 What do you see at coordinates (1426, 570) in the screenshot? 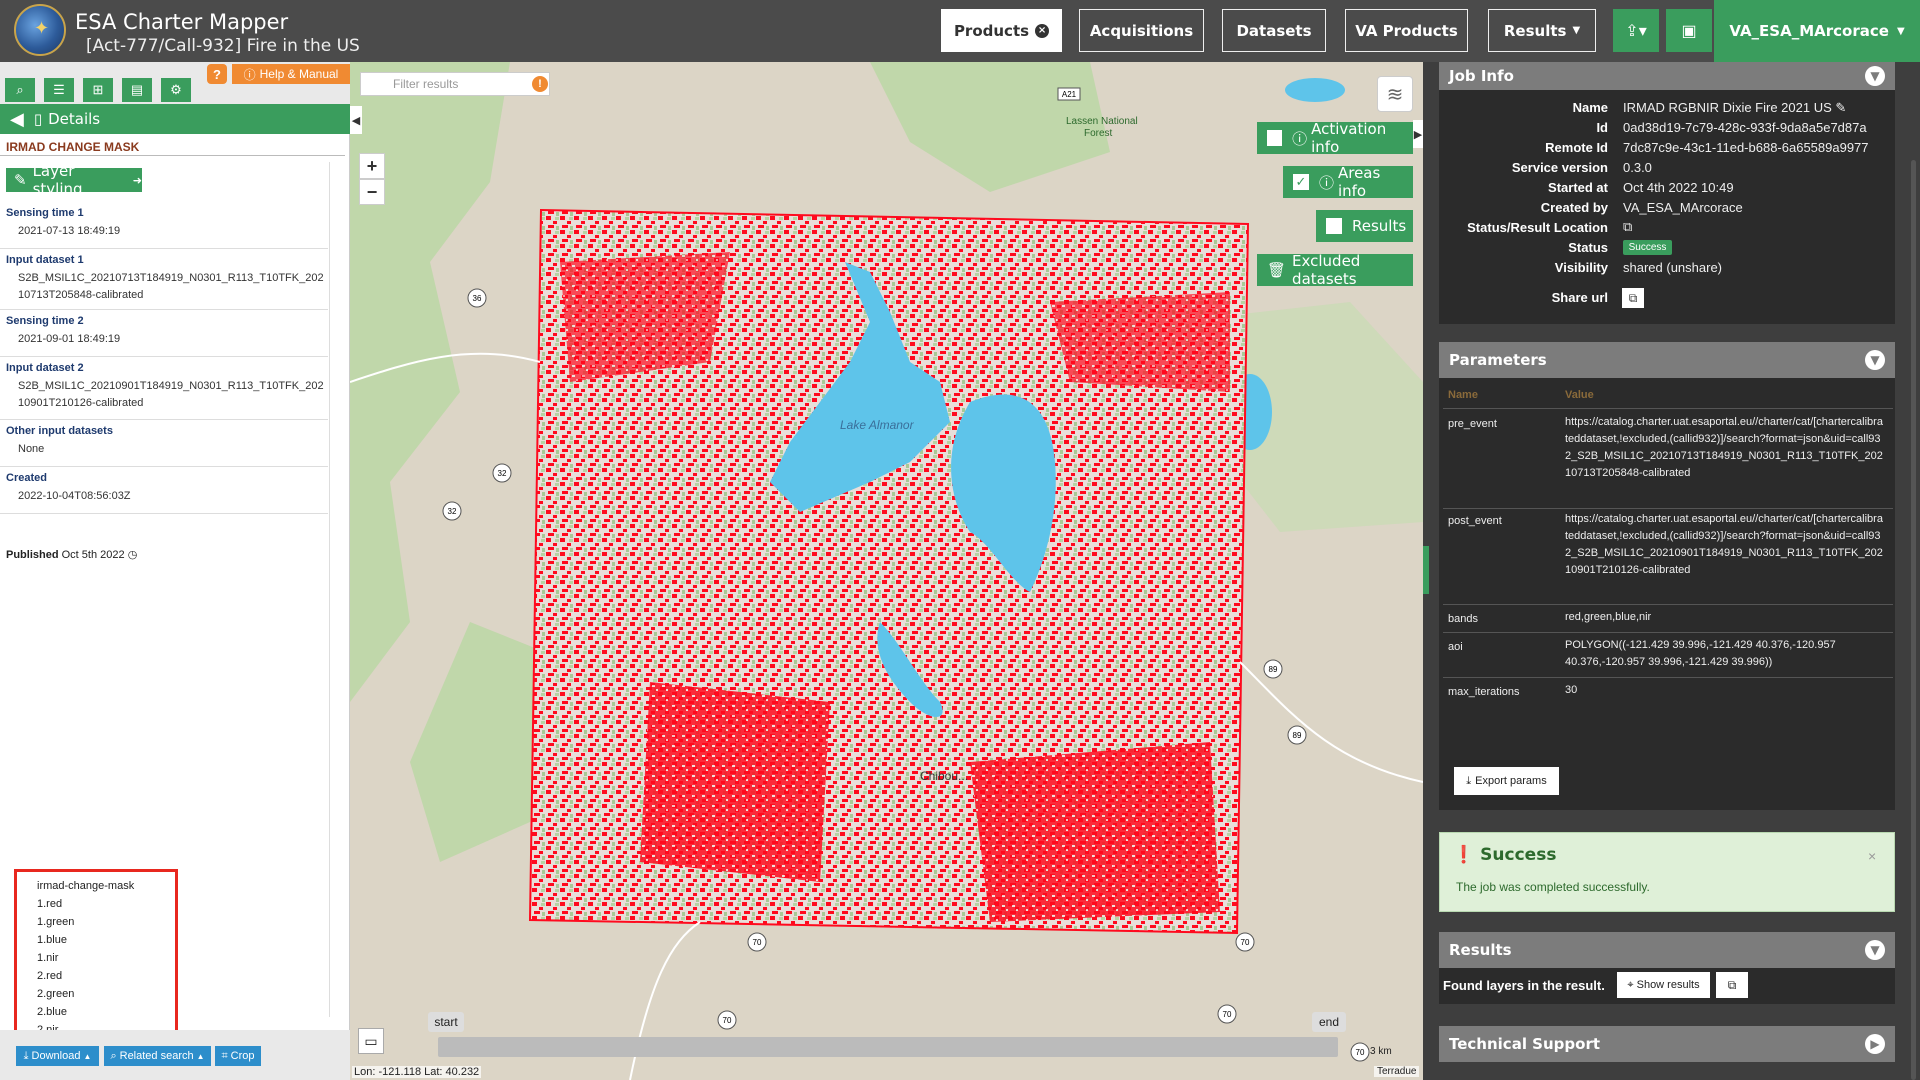
I see `panel-resize-handle` at bounding box center [1426, 570].